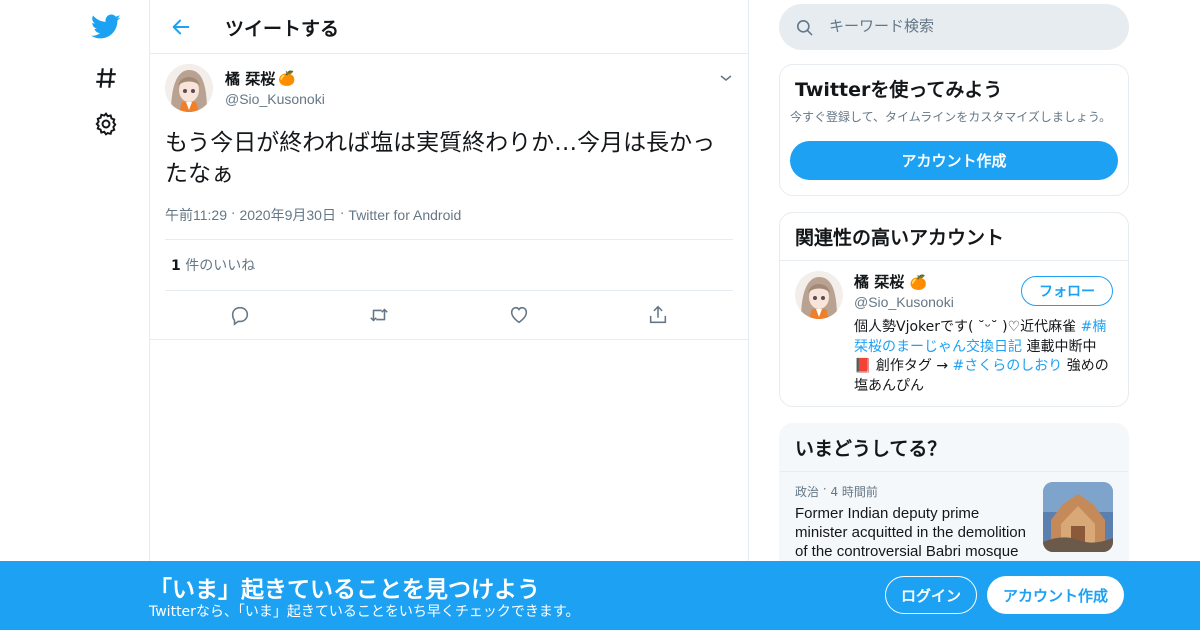  Describe the element at coordinates (1067, 291) in the screenshot. I see `follow-button: フォロー` at that location.